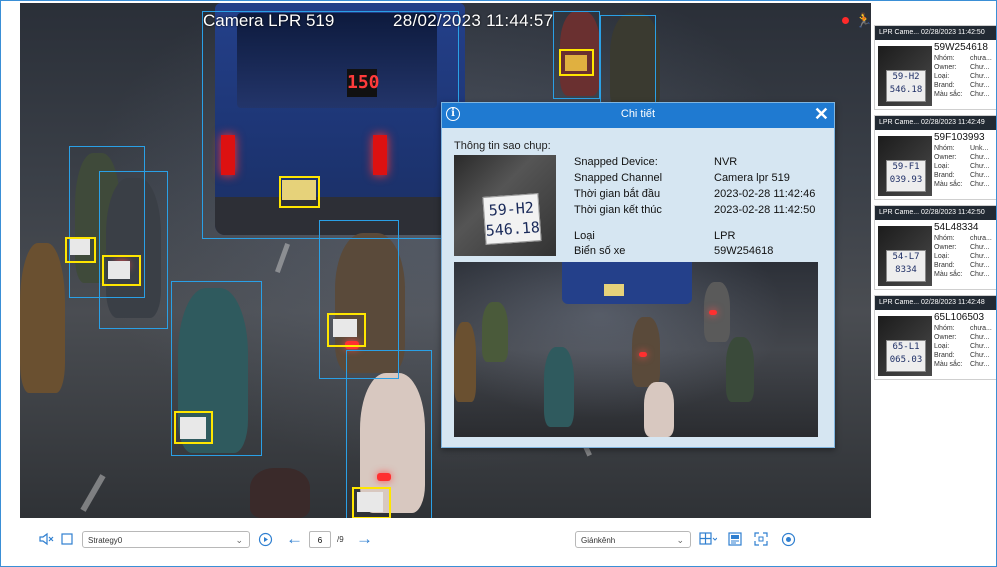 This screenshot has height=567, width=997. Describe the element at coordinates (340, 539) in the screenshot. I see `page-total: /9` at that location.